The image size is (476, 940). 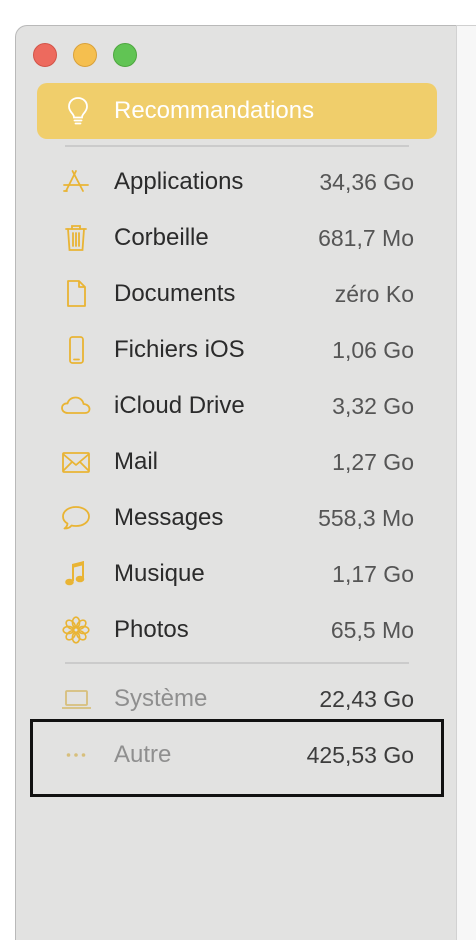 I want to click on storage-size: 1,06 Go, so click(x=373, y=350).